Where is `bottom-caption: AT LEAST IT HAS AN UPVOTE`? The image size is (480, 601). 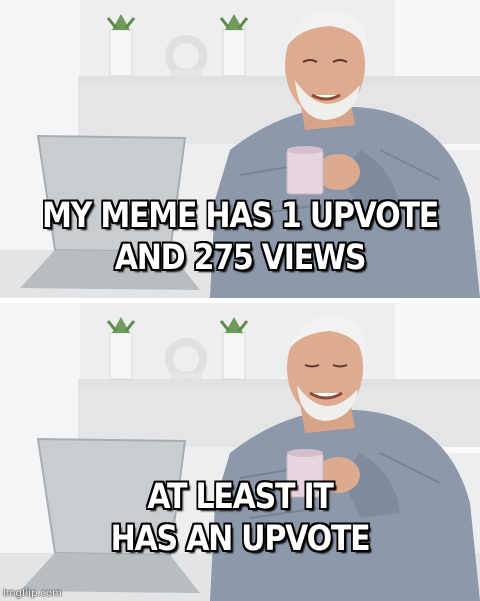 bottom-caption: AT LEAST IT HAS AN UPVOTE is located at coordinates (240, 518).